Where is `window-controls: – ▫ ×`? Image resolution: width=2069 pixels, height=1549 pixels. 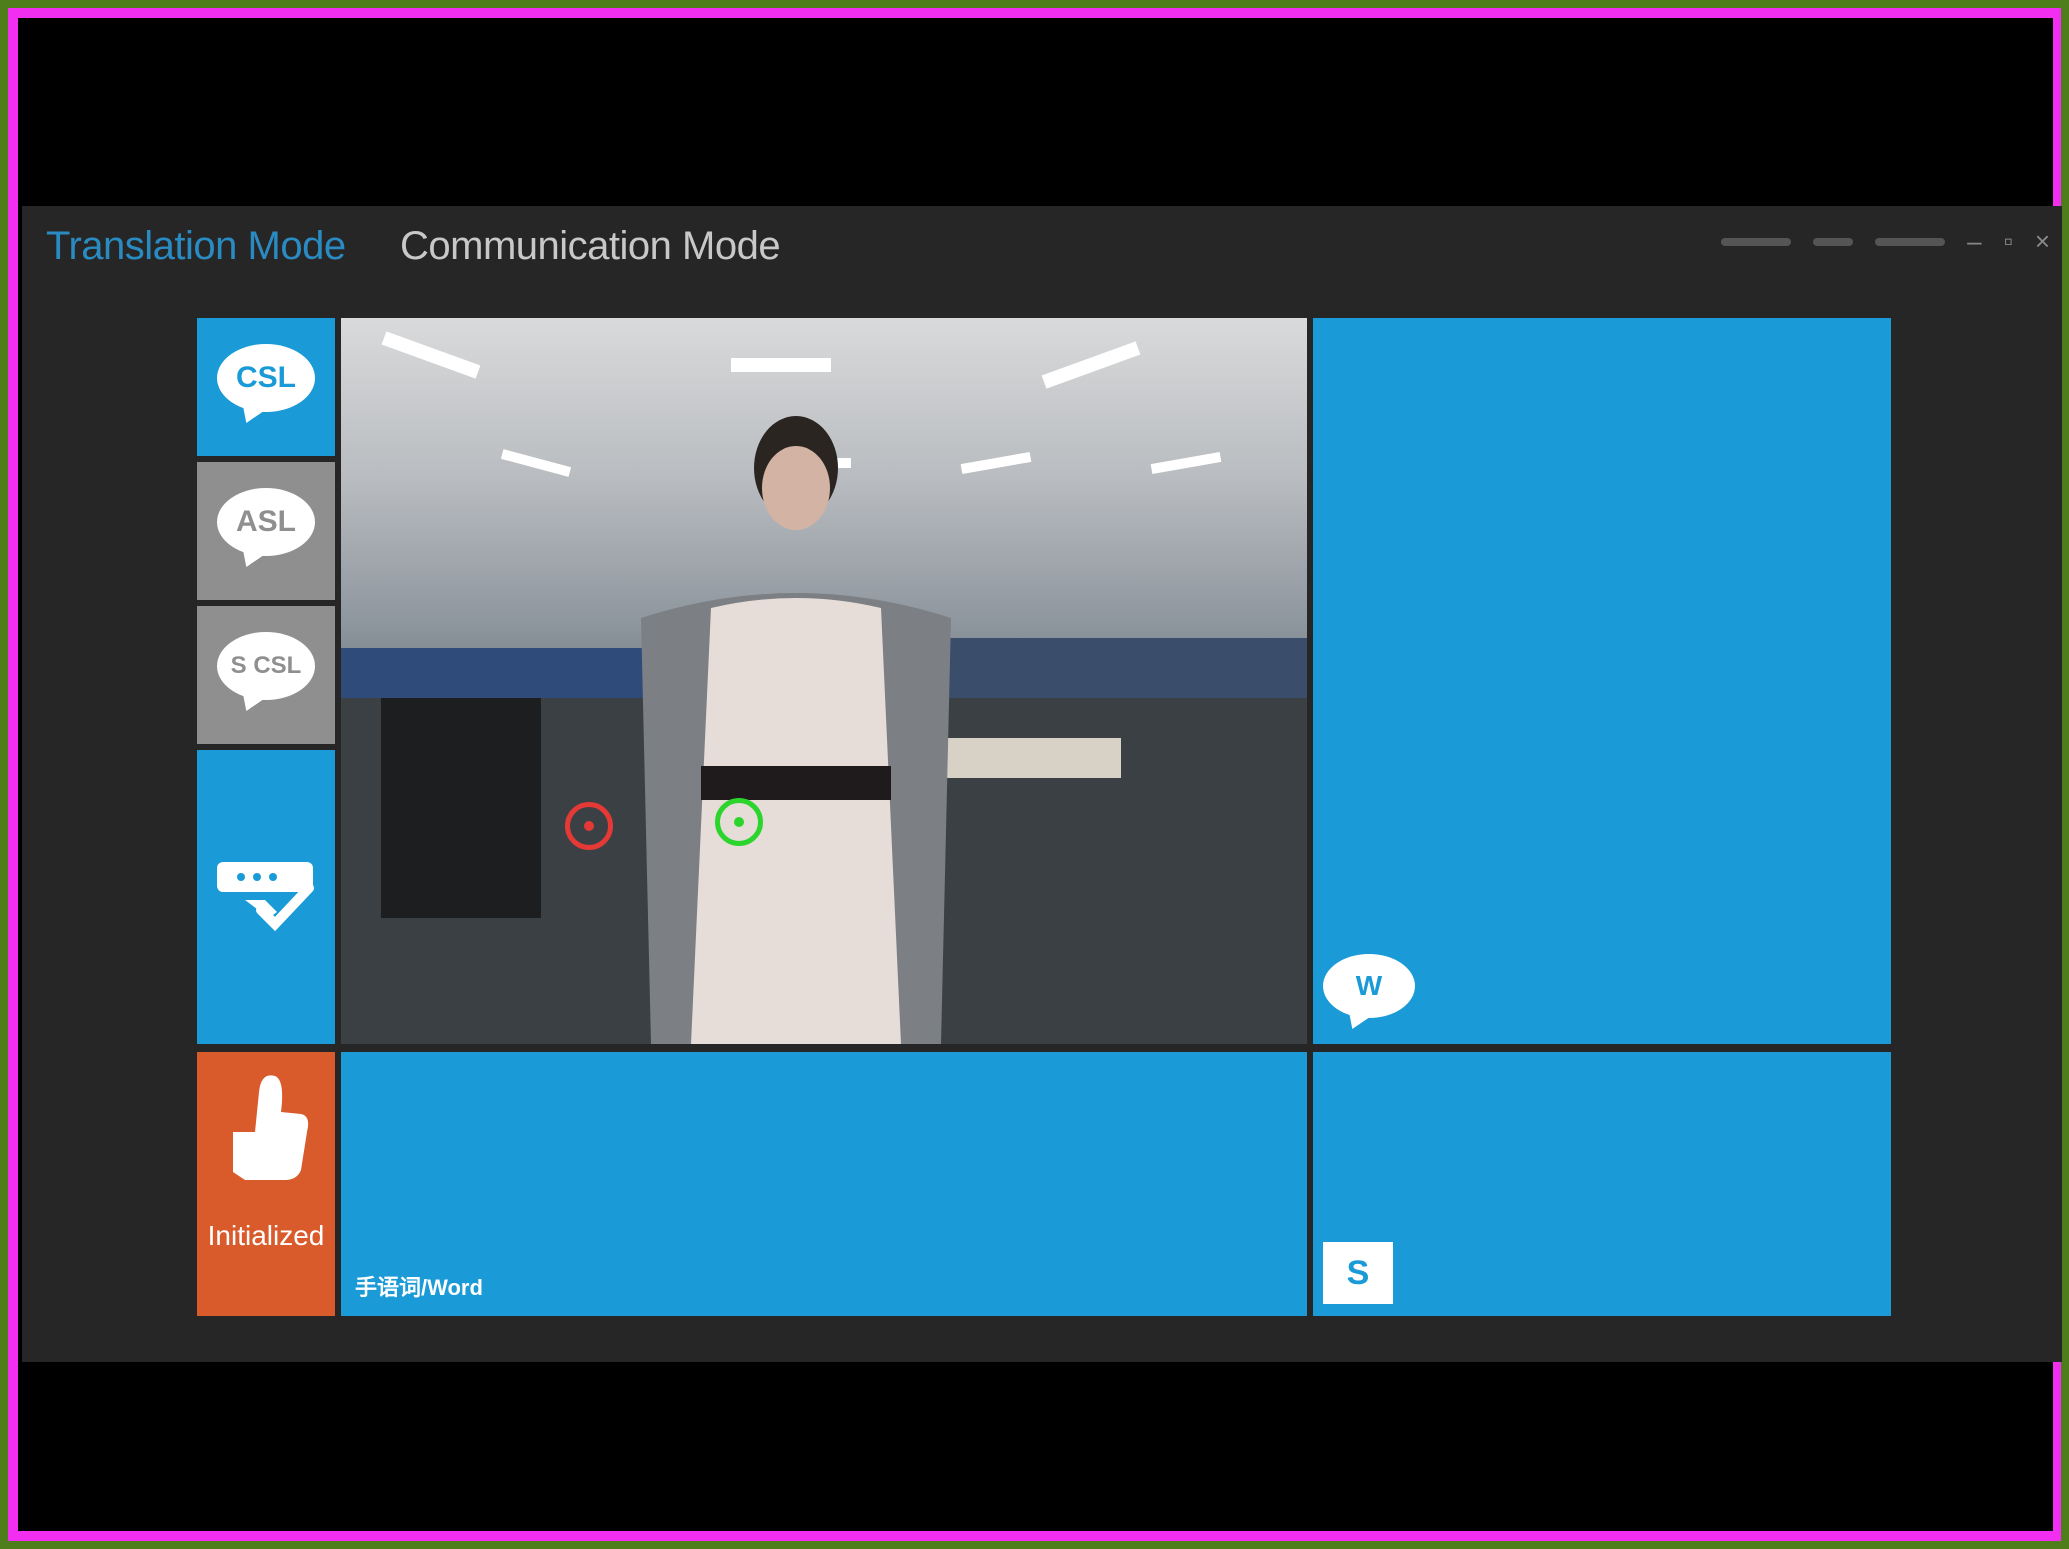 window-controls: – ▫ × is located at coordinates (1885, 241).